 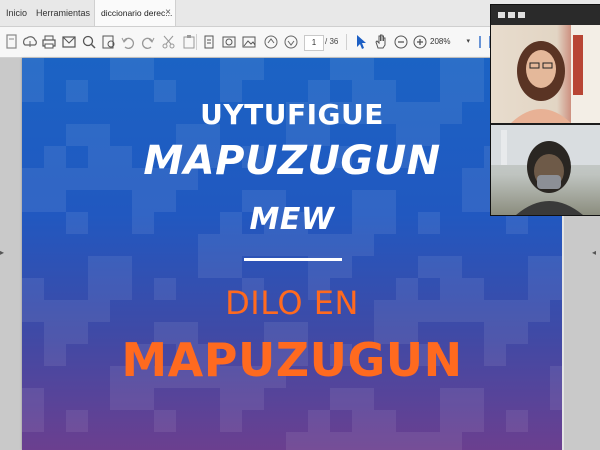 What do you see at coordinates (89, 42) in the screenshot?
I see `search-icon` at bounding box center [89, 42].